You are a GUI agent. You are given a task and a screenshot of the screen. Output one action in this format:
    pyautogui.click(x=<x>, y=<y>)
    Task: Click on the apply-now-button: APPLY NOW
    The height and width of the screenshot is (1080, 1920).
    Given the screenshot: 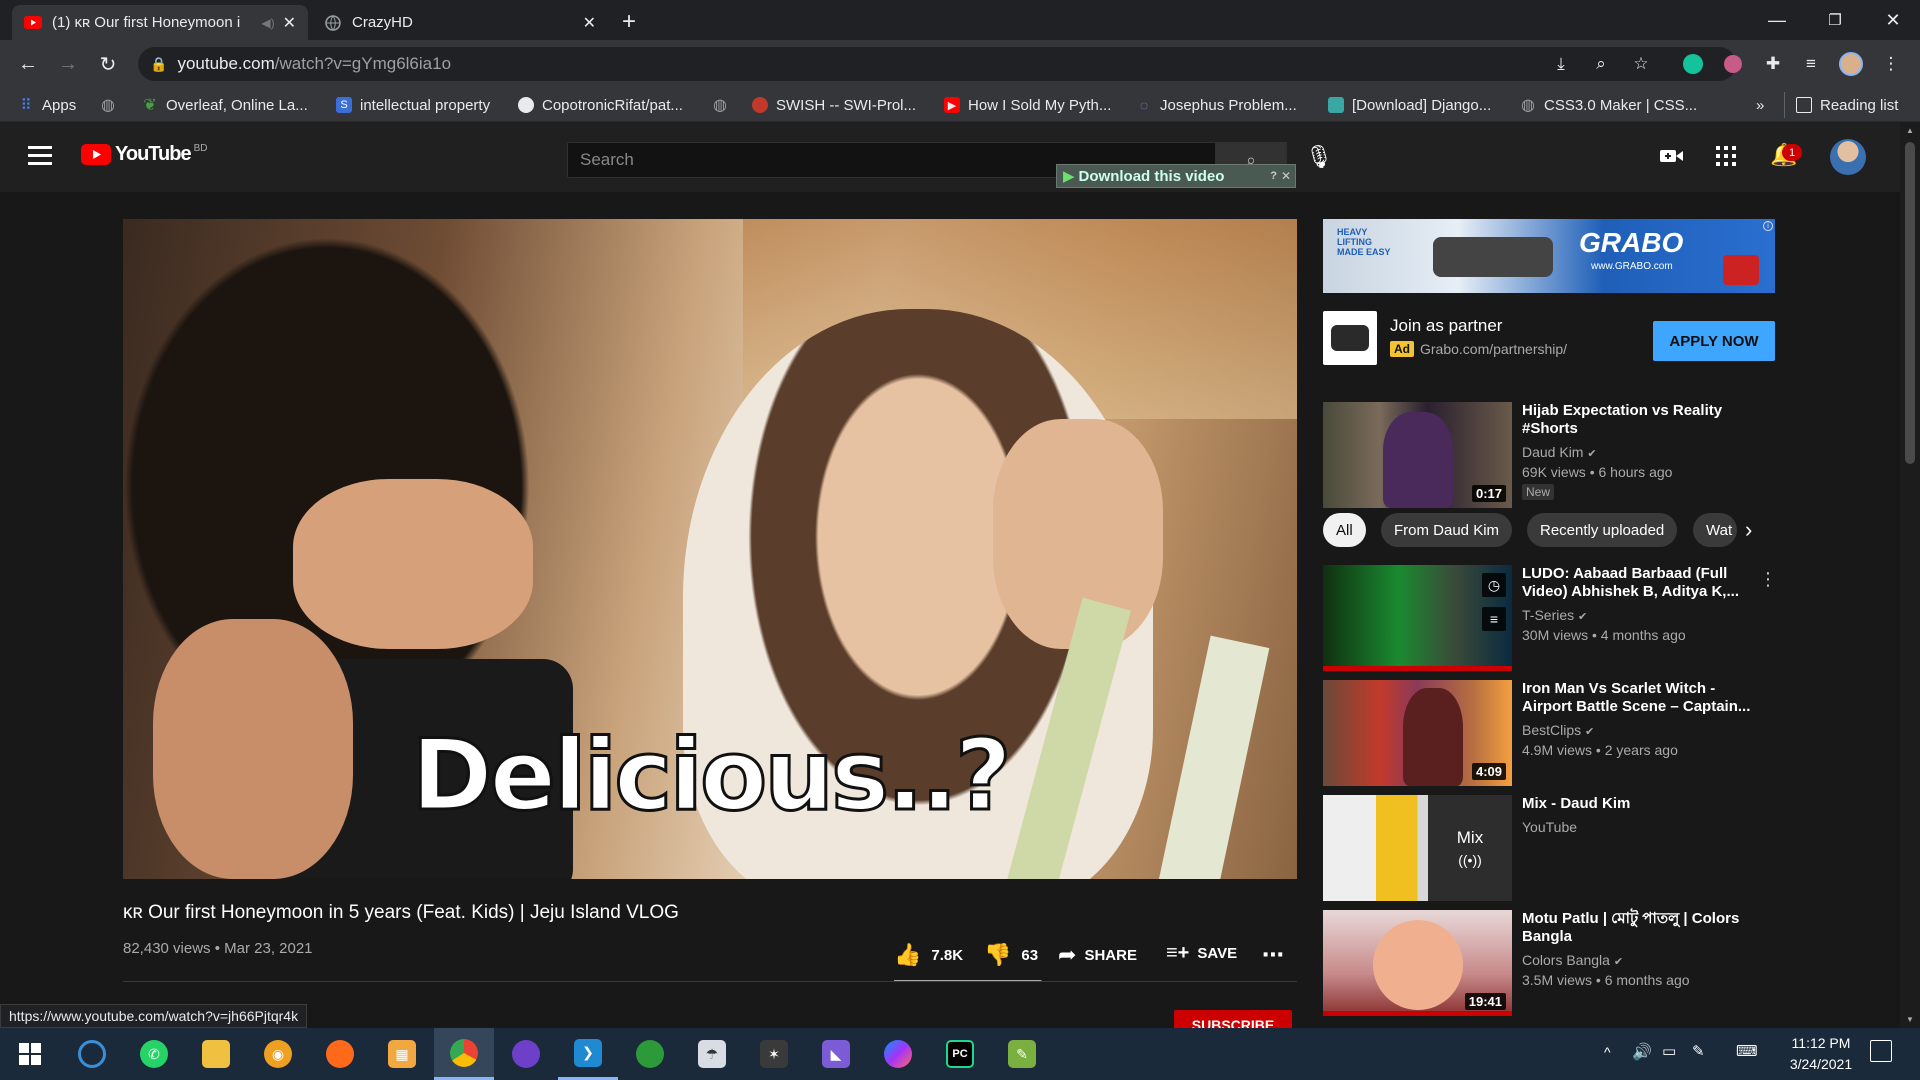 What is the action you would take?
    pyautogui.click(x=1714, y=341)
    